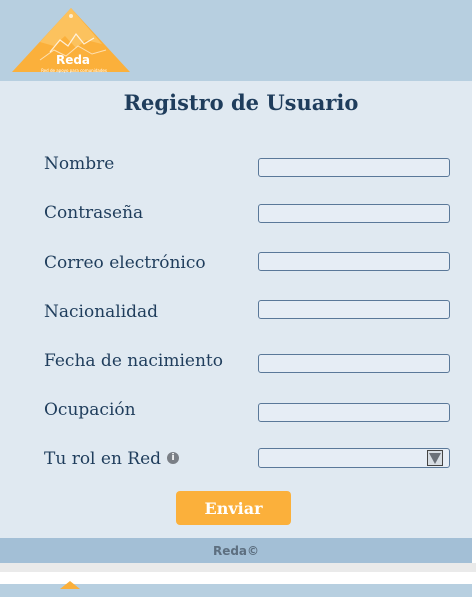 Image resolution: width=476 pixels, height=597 pixels. What do you see at coordinates (71, 40) in the screenshot?
I see `reda-logo: Reda Red de apoyo para comunidades` at bounding box center [71, 40].